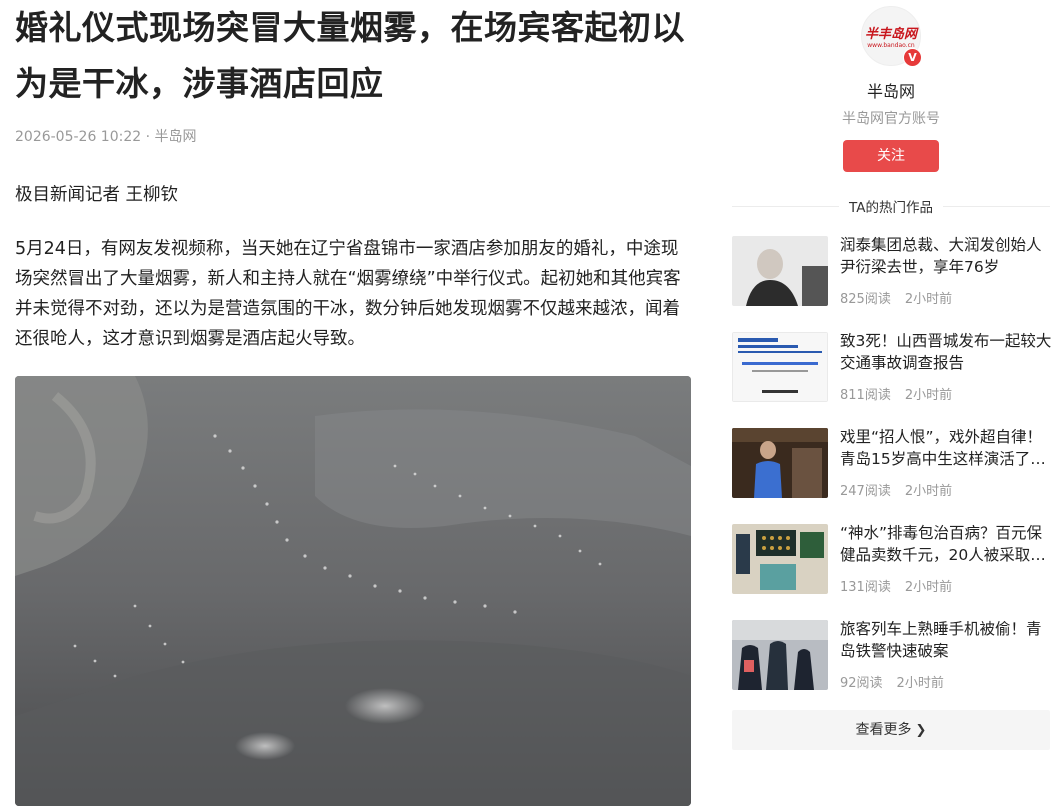 The width and height of the screenshot is (1054, 806). Describe the element at coordinates (354, 136) in the screenshot. I see `article-meta: 2026-05-26 10:22 · 半岛网` at that location.